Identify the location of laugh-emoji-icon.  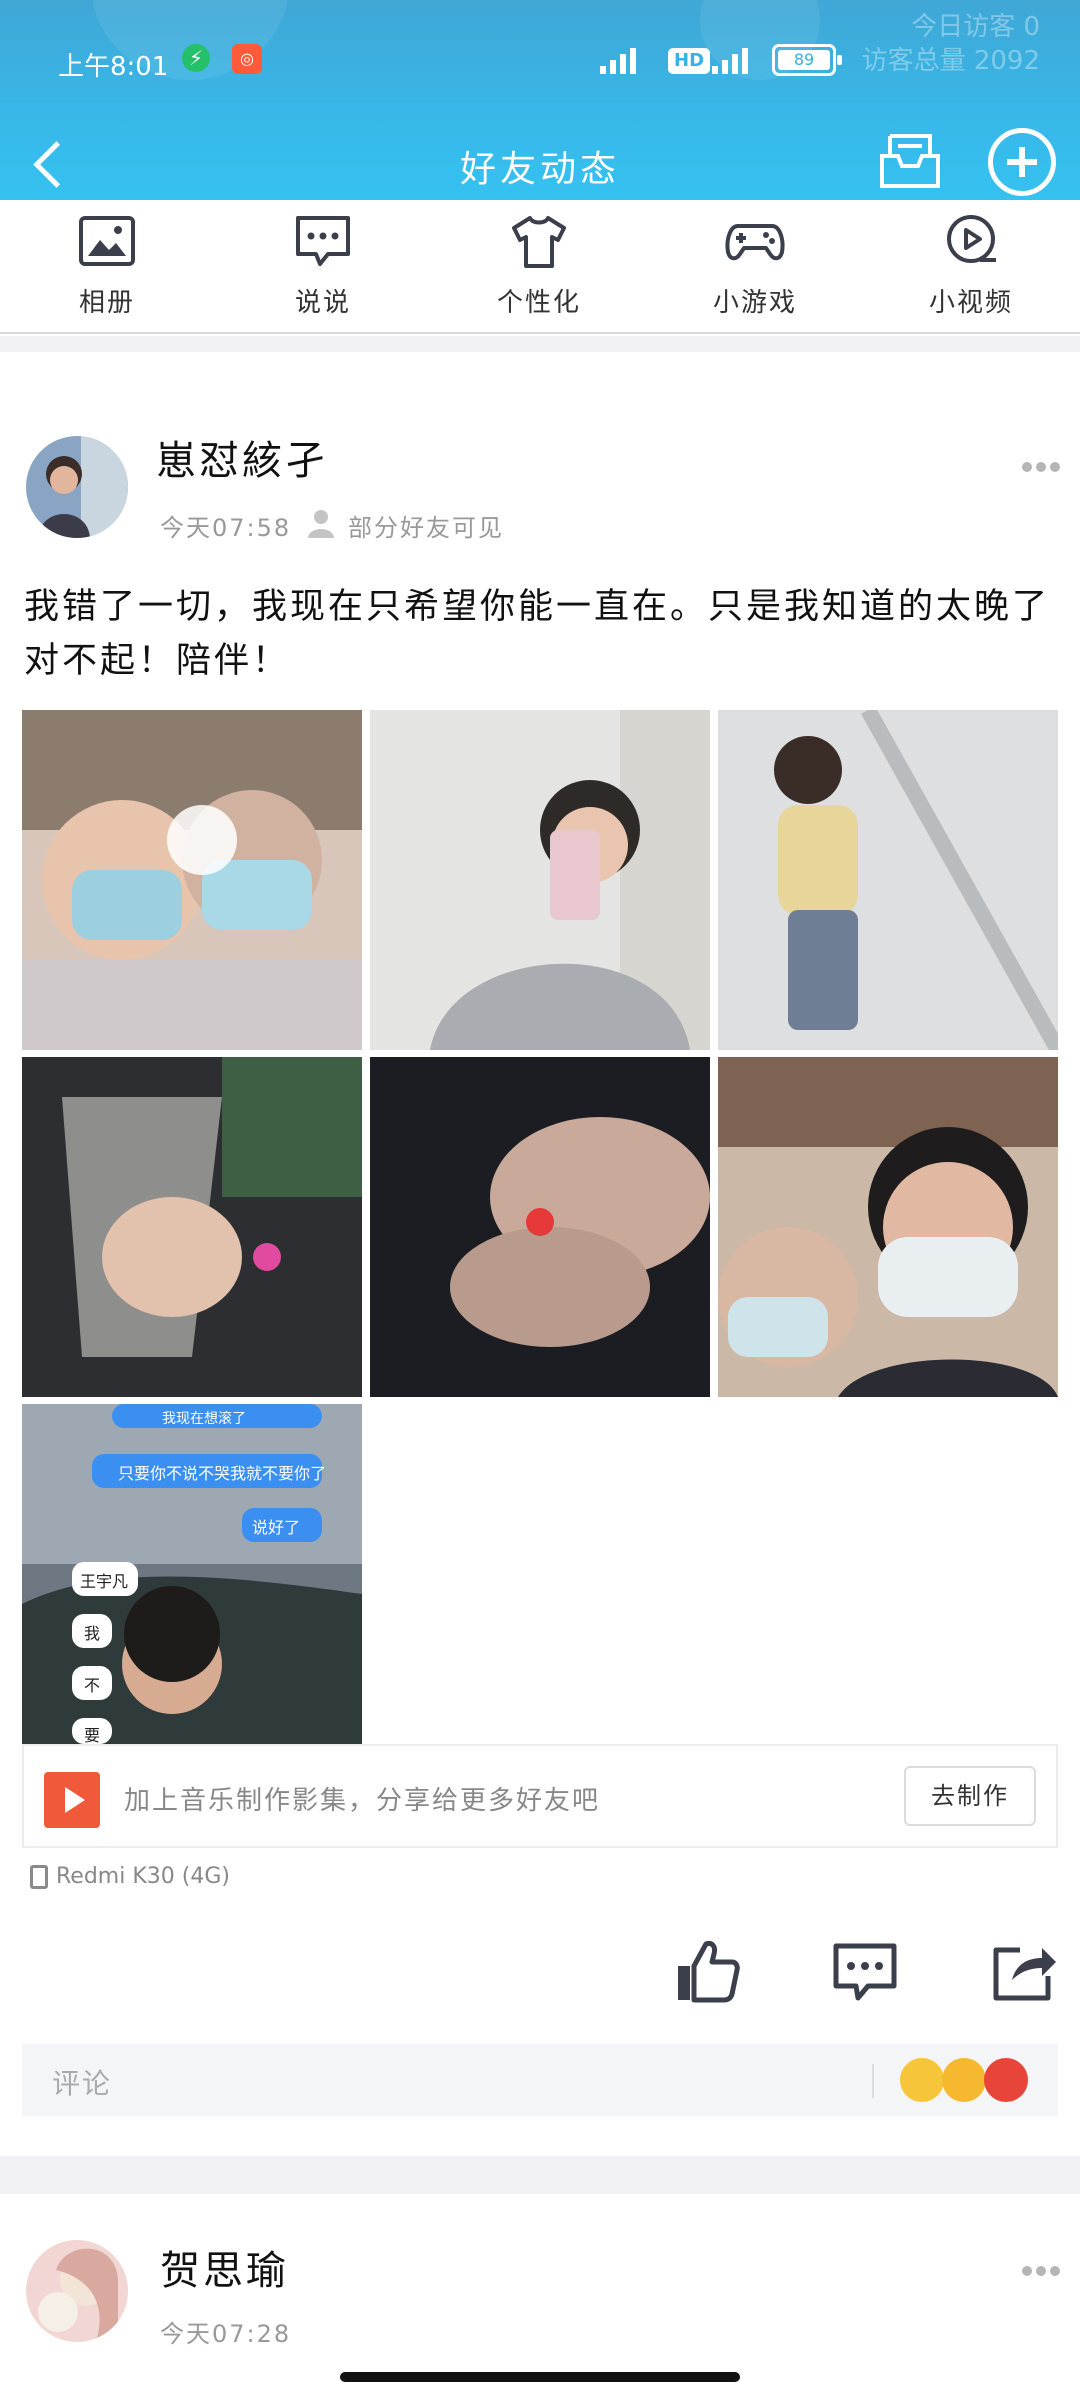
(964, 2080).